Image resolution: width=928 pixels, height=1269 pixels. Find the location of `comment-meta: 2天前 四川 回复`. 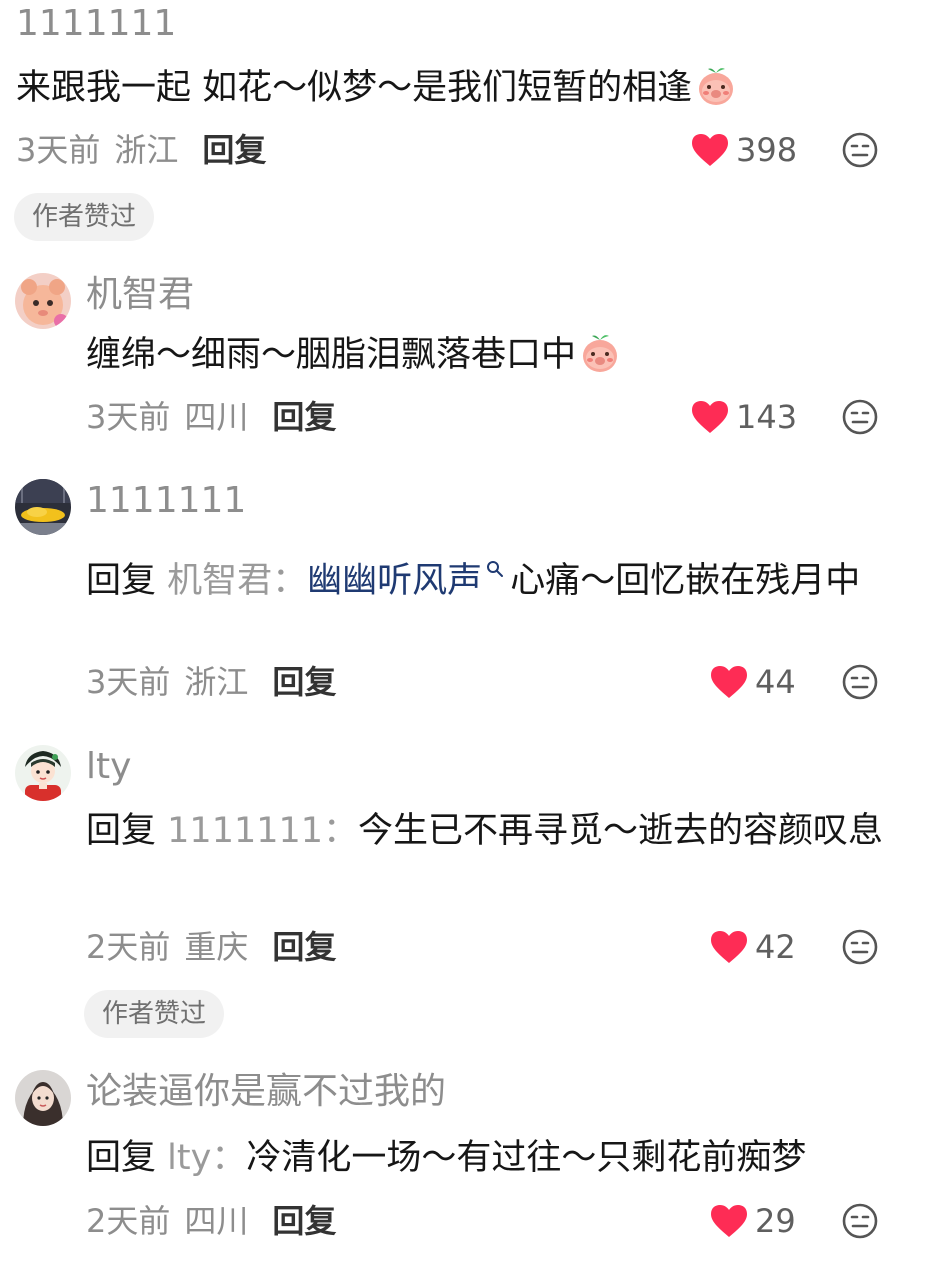

comment-meta: 2天前 四川 回复 is located at coordinates (211, 1221).